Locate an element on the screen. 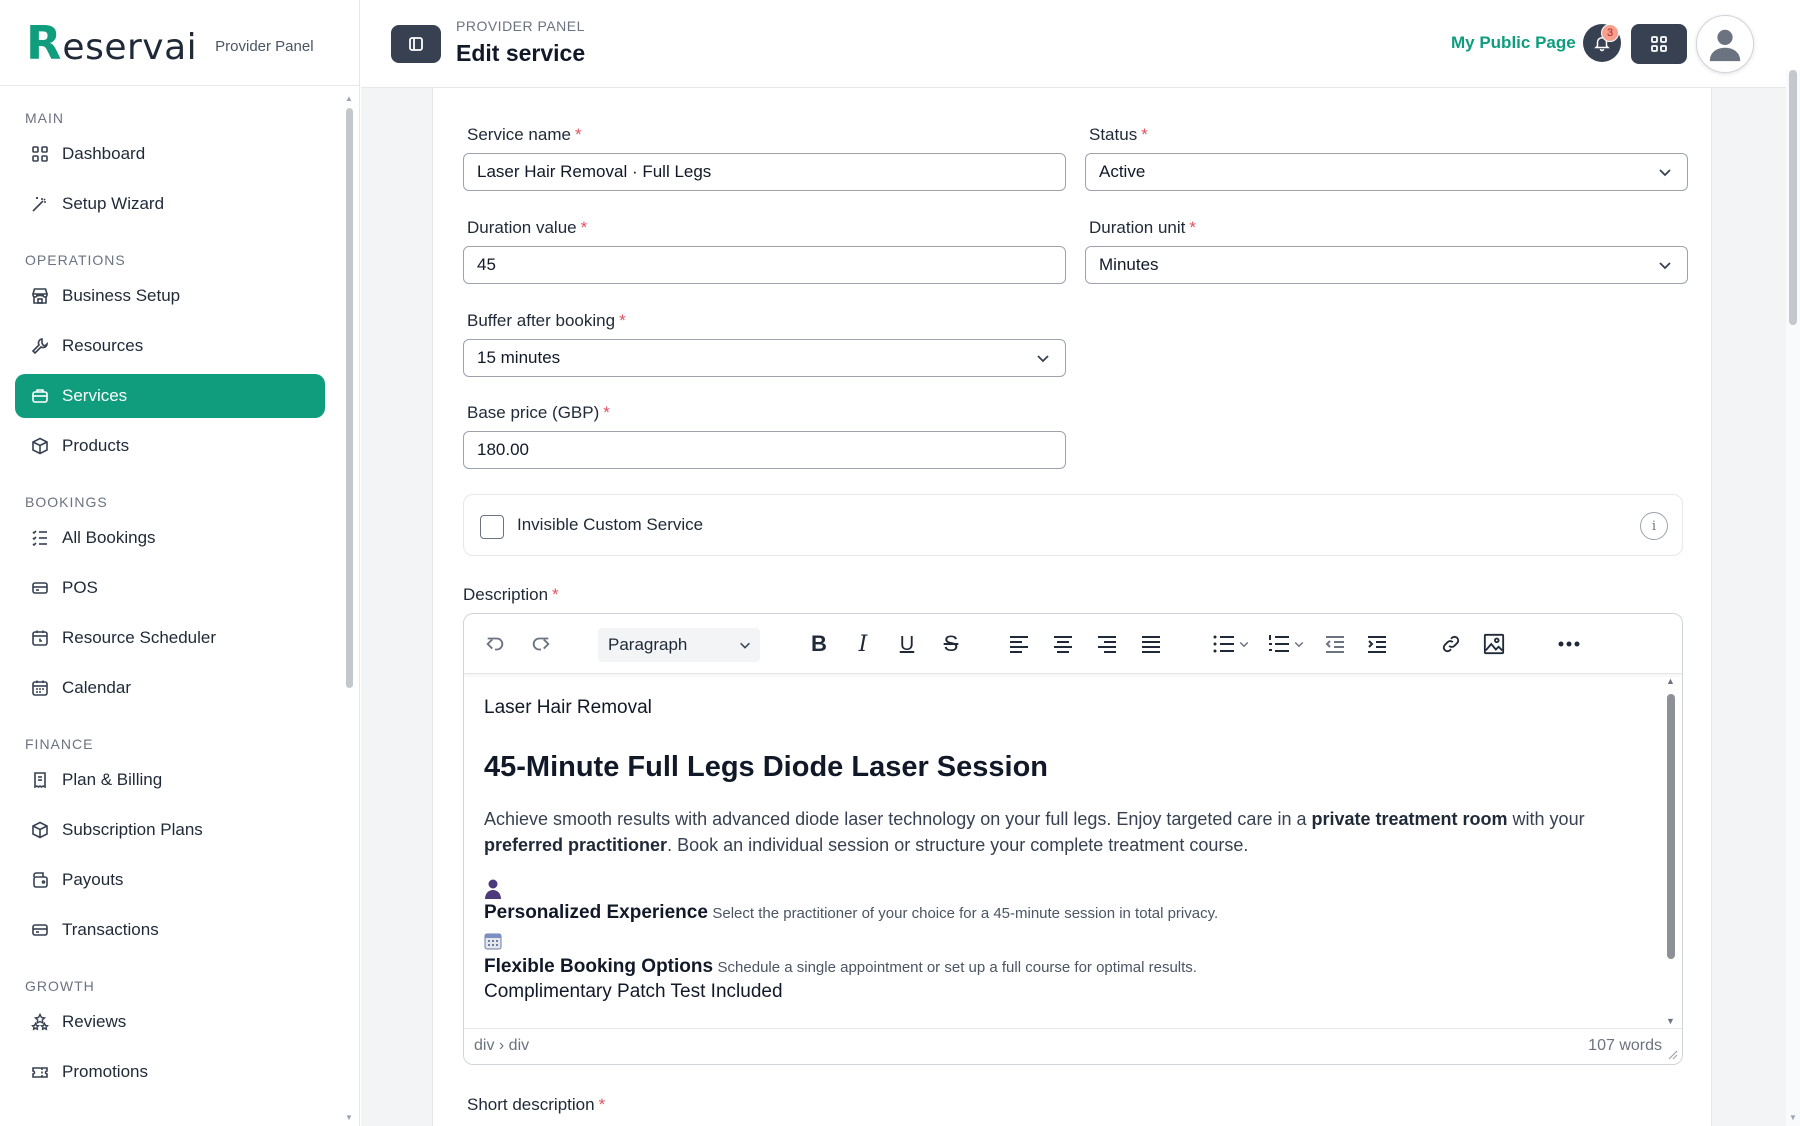  resize-handle-icon is located at coordinates (1673, 1055).